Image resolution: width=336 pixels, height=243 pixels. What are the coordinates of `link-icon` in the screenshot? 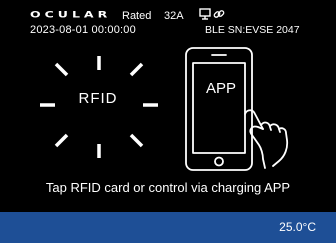 It's located at (219, 14).